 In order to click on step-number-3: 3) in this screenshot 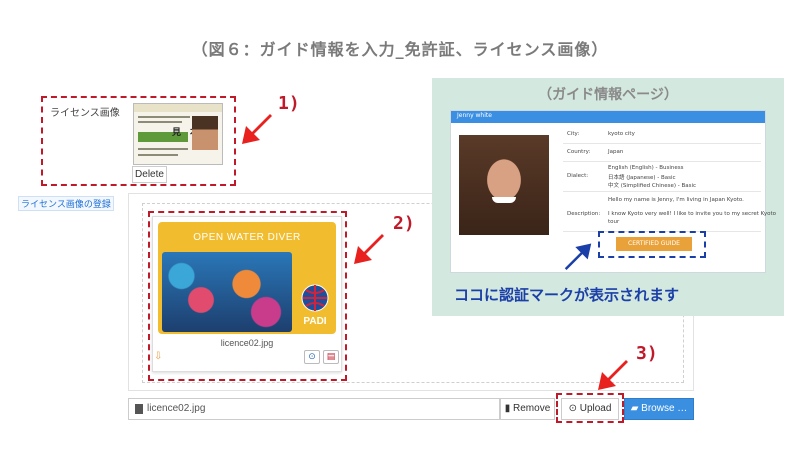, I will do `click(647, 353)`.